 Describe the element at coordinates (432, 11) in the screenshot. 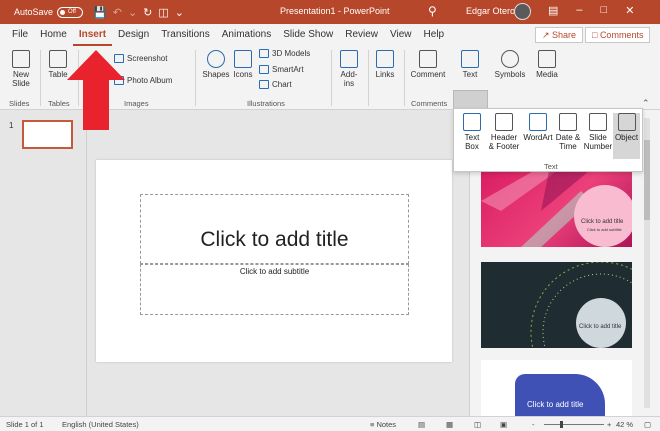

I see `search-icon: ⚲` at that location.